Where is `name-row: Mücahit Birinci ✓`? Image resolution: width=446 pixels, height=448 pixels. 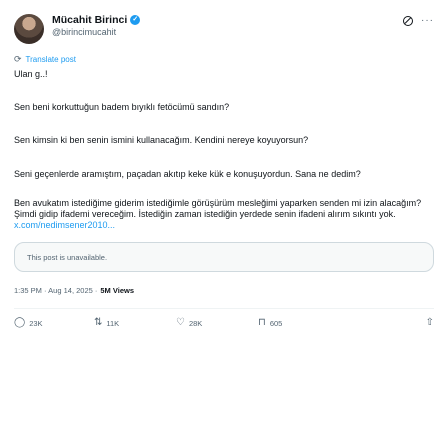 name-row: Mücahit Birinci ✓ is located at coordinates (96, 20).